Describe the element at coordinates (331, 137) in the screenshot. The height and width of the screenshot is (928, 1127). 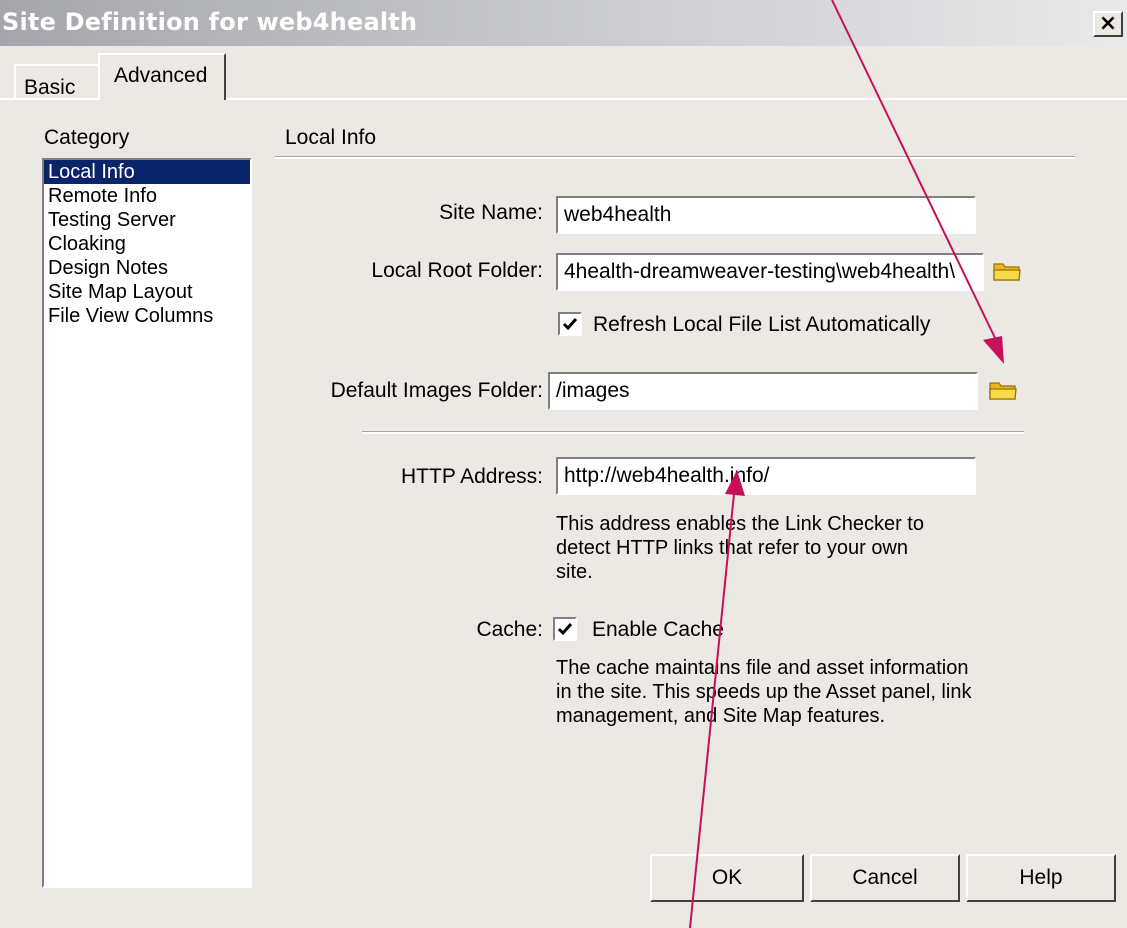
I see `panel-heading: Local Info` at that location.